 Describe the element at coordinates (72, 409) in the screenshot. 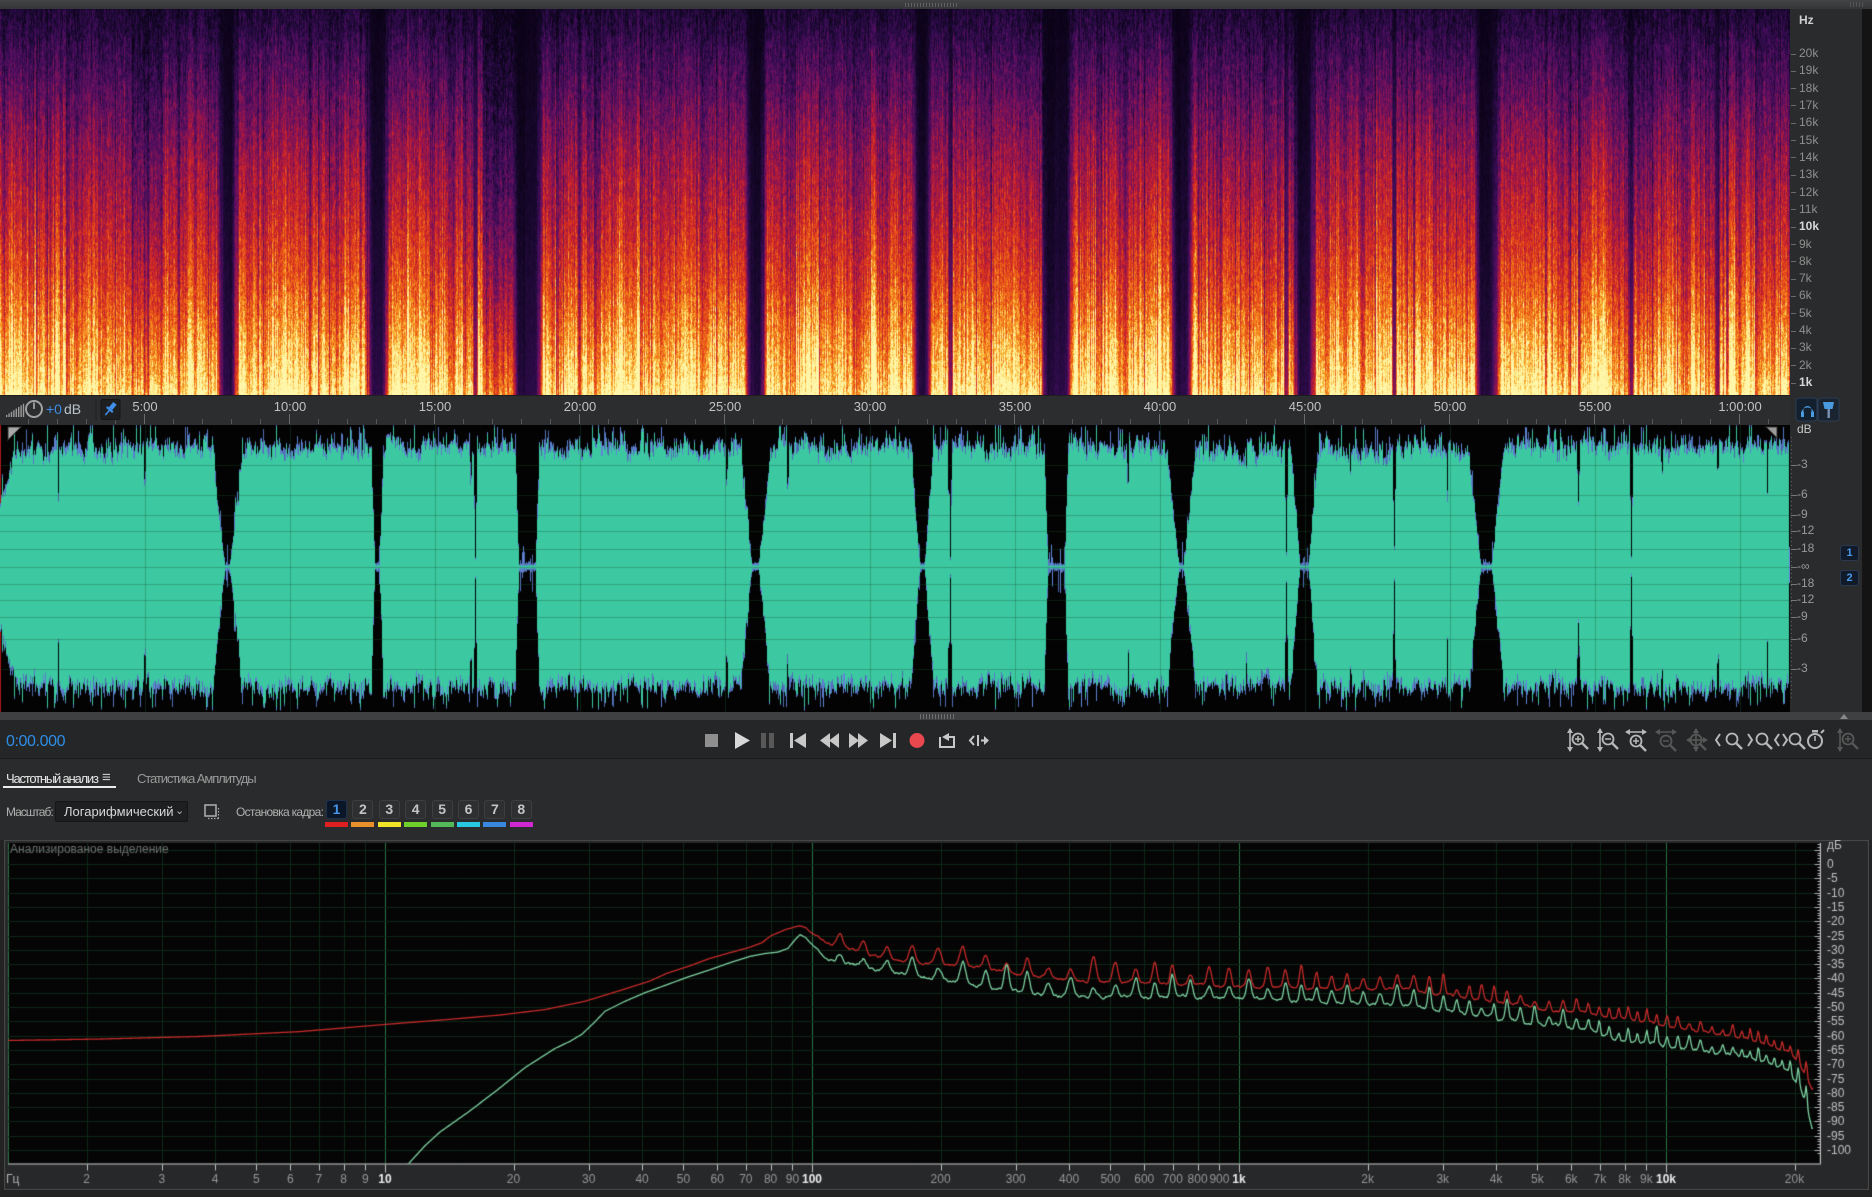

I see `svg-text: dB` at that location.